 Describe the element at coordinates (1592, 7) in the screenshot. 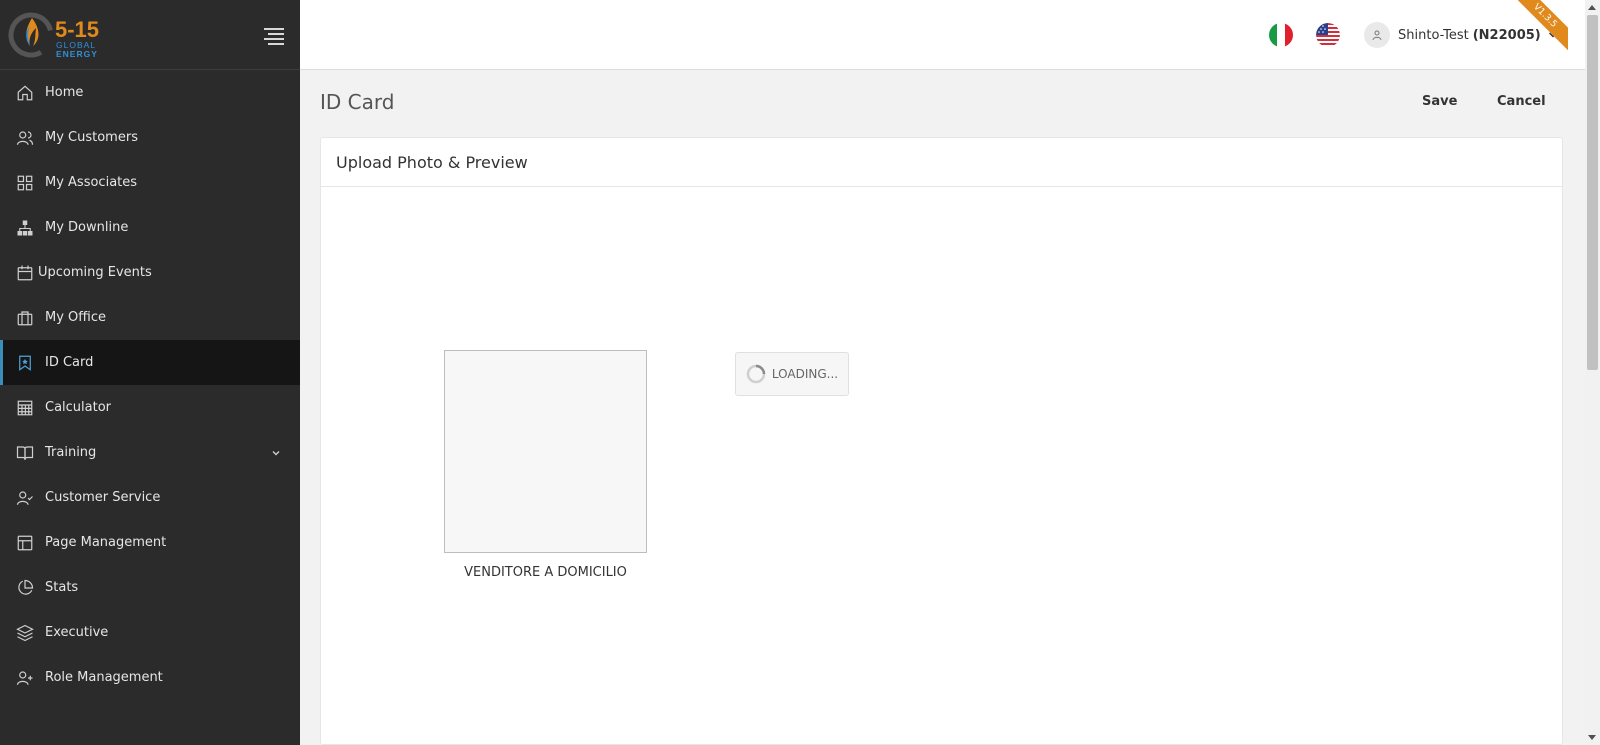

I see `scroll-up-icon` at that location.